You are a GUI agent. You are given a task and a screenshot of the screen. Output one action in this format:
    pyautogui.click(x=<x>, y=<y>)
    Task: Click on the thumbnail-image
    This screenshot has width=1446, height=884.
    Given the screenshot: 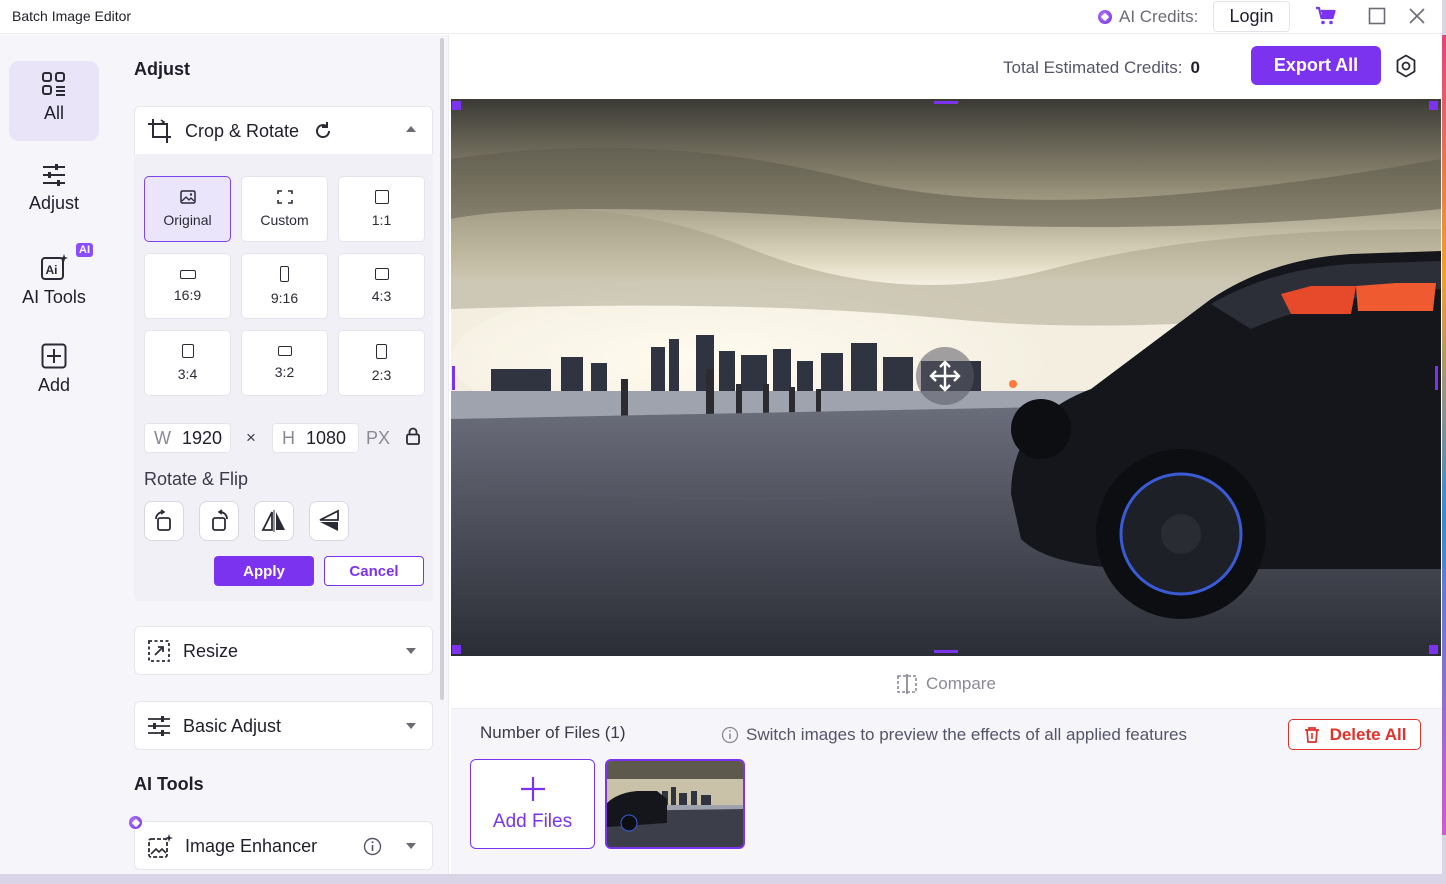 What is the action you would take?
    pyautogui.click(x=675, y=804)
    